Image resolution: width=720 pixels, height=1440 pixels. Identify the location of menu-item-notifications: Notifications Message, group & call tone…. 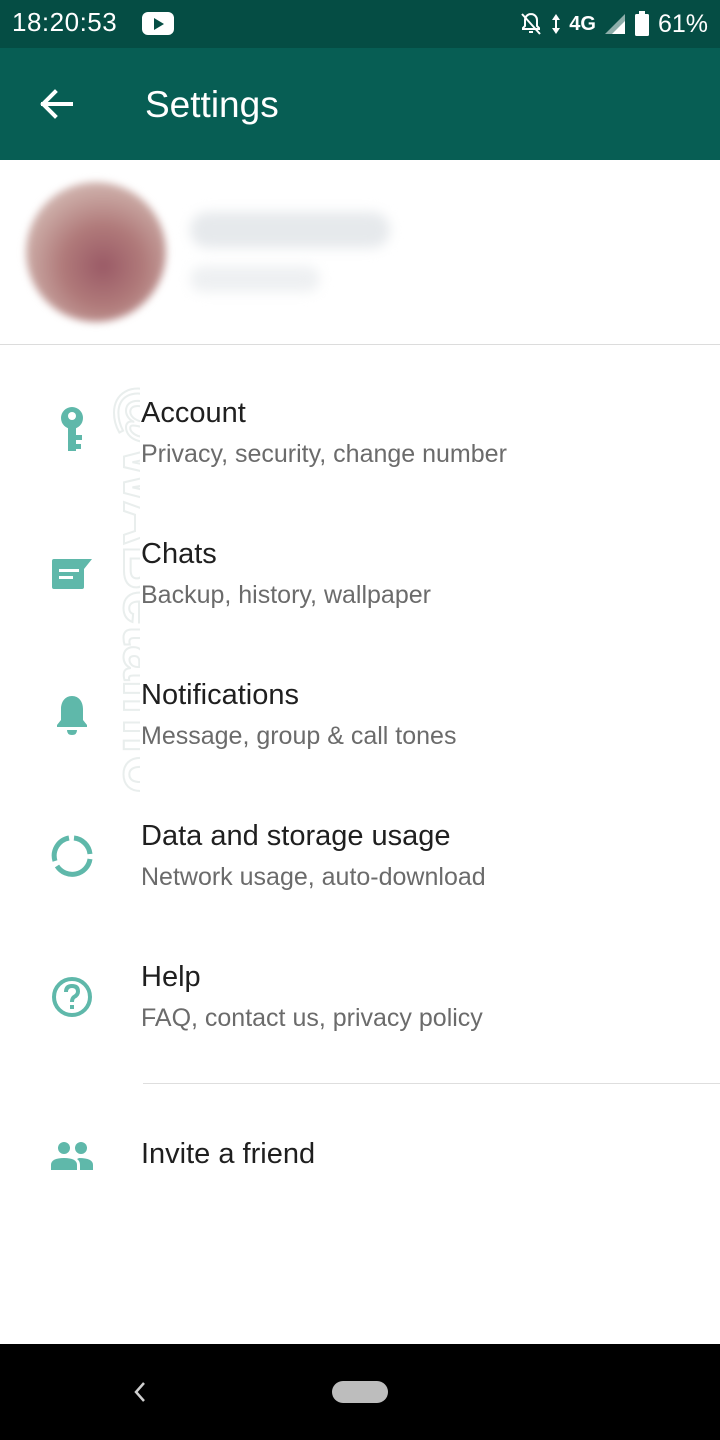
(360, 697).